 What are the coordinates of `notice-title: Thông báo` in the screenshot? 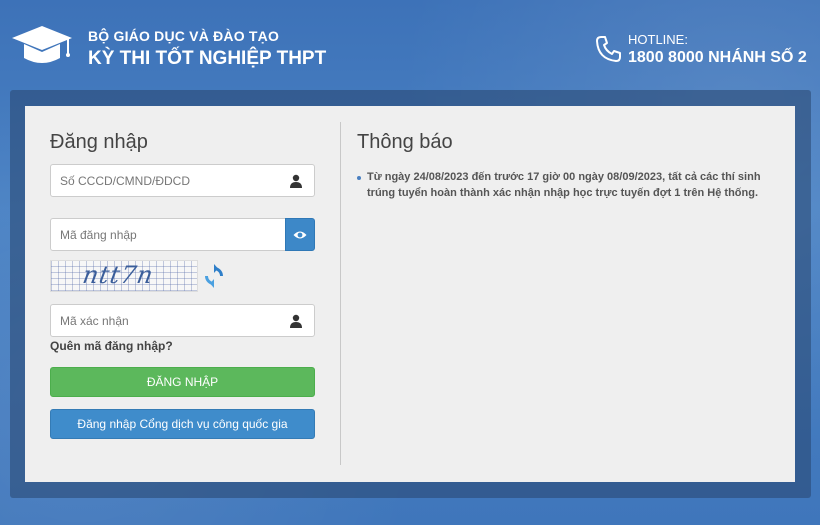 It's located at (405, 142).